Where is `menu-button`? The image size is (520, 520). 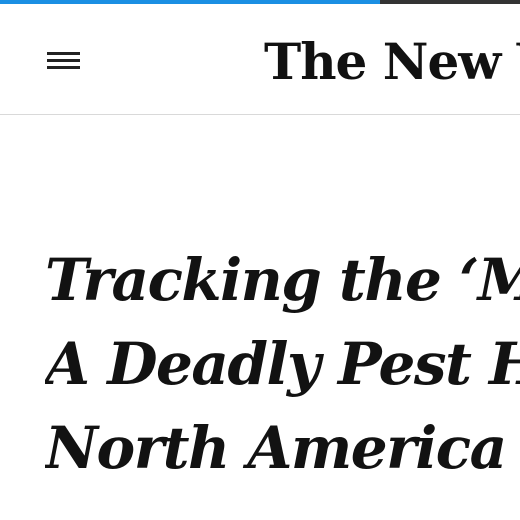 menu-button is located at coordinates (63, 60).